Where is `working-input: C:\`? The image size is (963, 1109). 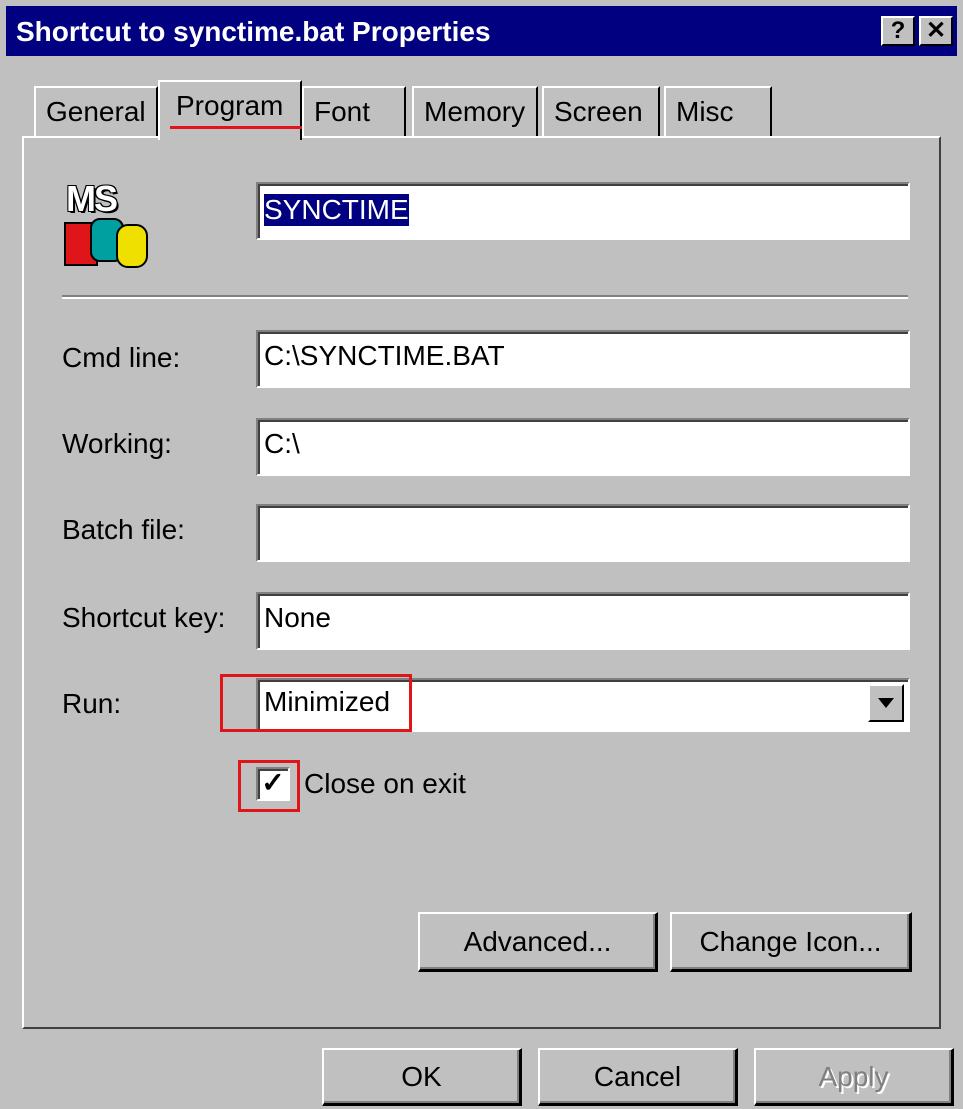
working-input: C:\ is located at coordinates (583, 447).